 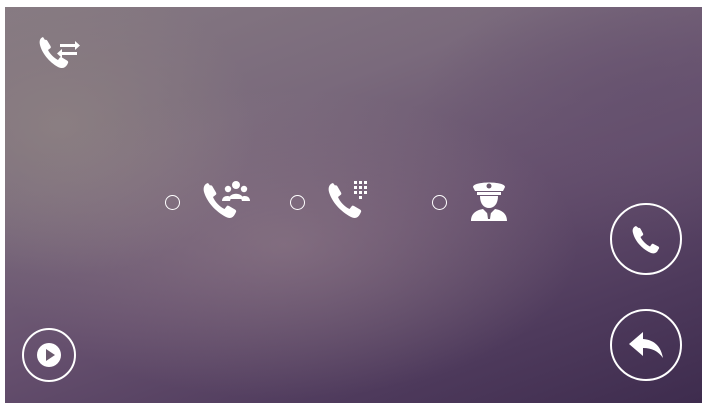 I want to click on security-guard-icon, so click(x=489, y=201).